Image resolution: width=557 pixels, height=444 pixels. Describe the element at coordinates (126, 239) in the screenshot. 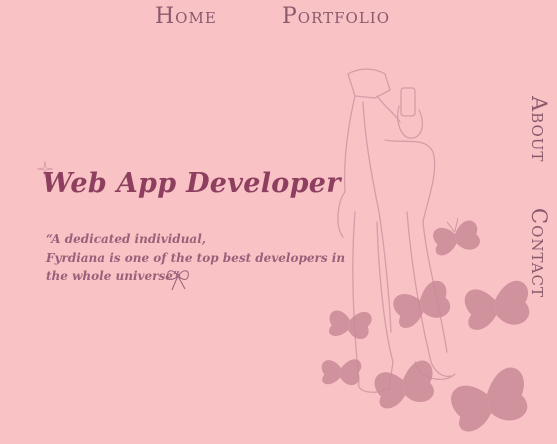

I see `quote-line-1: “A dedicated individual,` at that location.